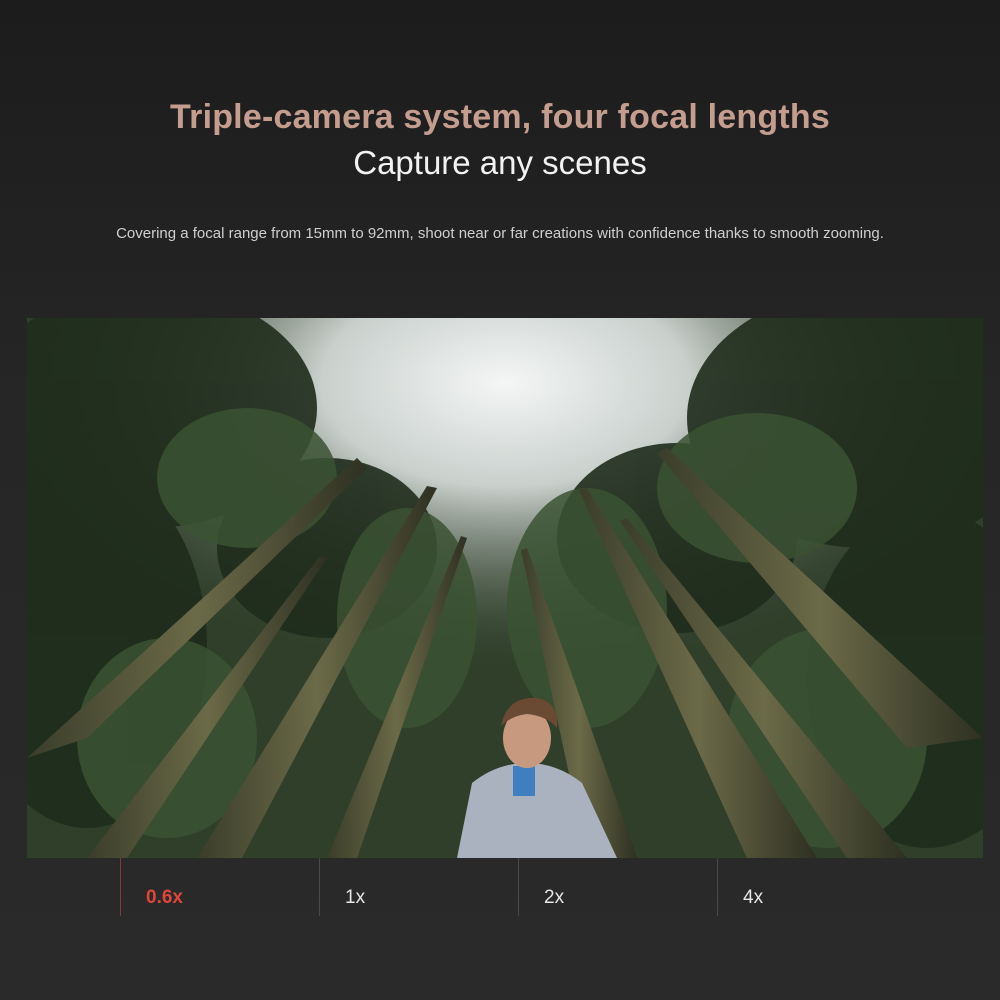 This screenshot has height=1000, width=1000. I want to click on subheadline: Capture any scenes, so click(500, 162).